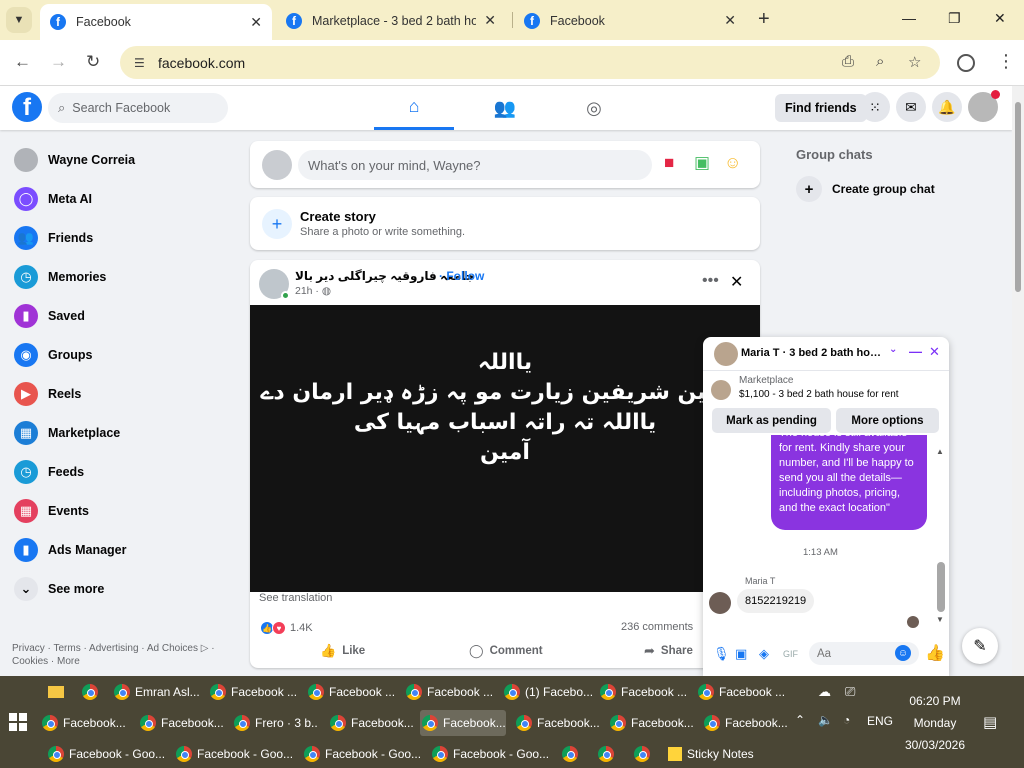 The height and width of the screenshot is (768, 1024). I want to click on tab-facebook: f Facebook ✕, so click(630, 20).